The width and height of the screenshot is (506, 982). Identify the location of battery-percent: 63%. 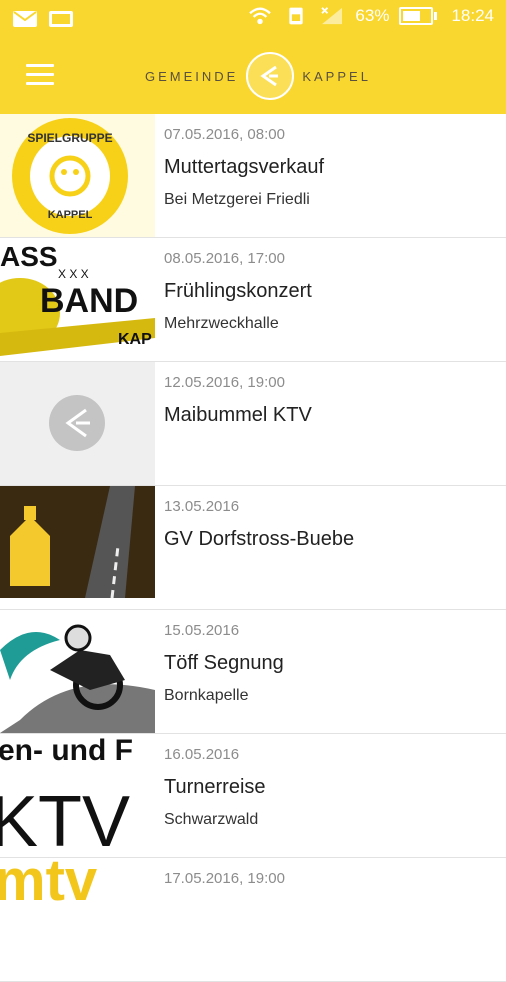
(372, 15).